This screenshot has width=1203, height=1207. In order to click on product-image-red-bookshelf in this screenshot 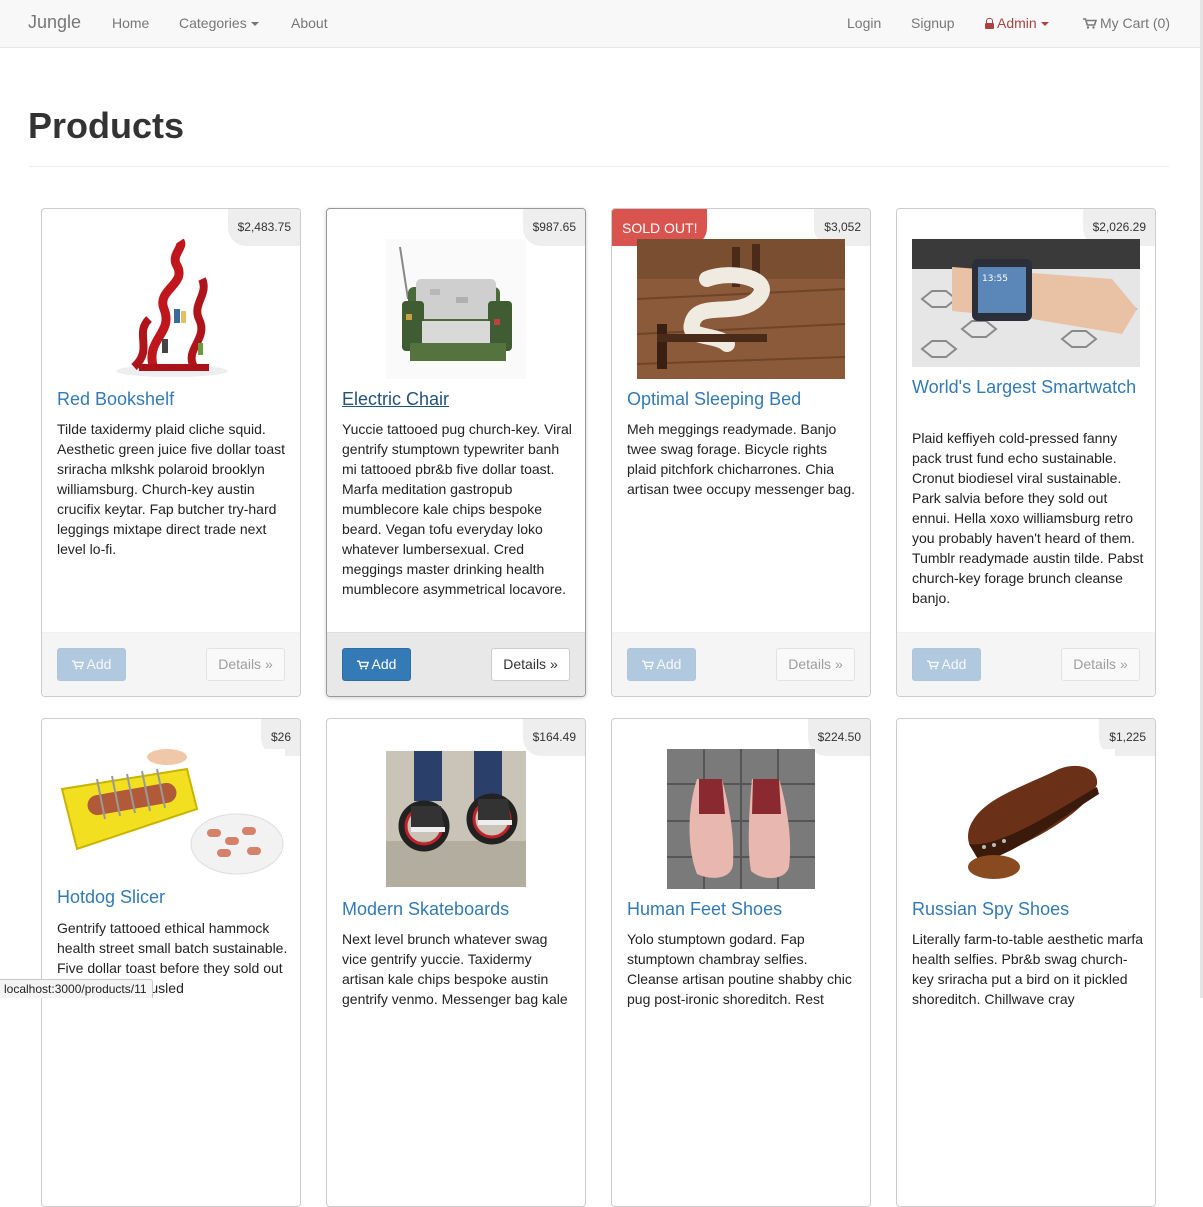, I will do `click(172, 309)`.